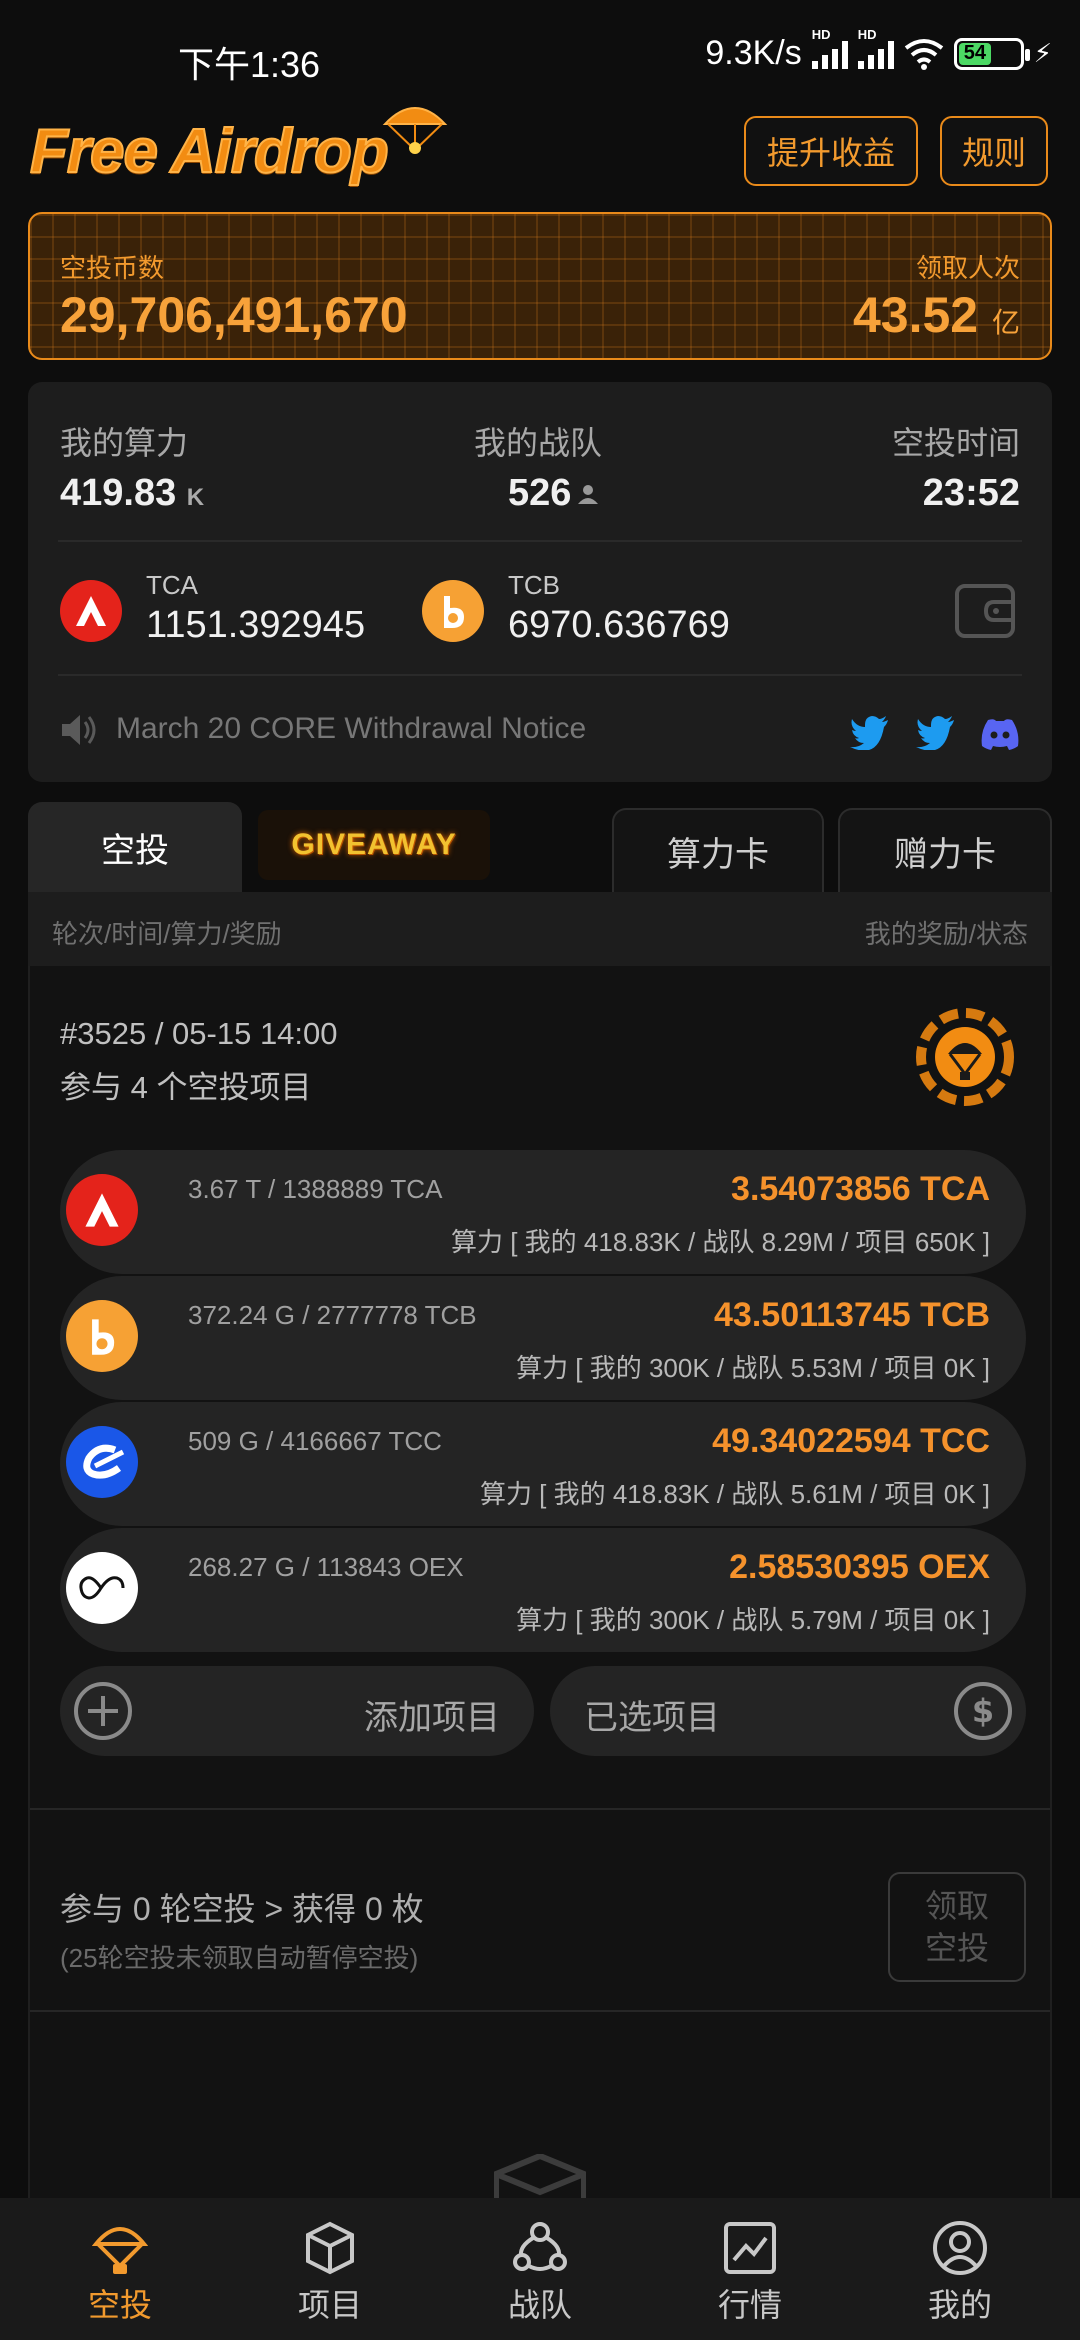 This screenshot has height=2340, width=1080. Describe the element at coordinates (985, 611) in the screenshot. I see `wallet-icon` at that location.